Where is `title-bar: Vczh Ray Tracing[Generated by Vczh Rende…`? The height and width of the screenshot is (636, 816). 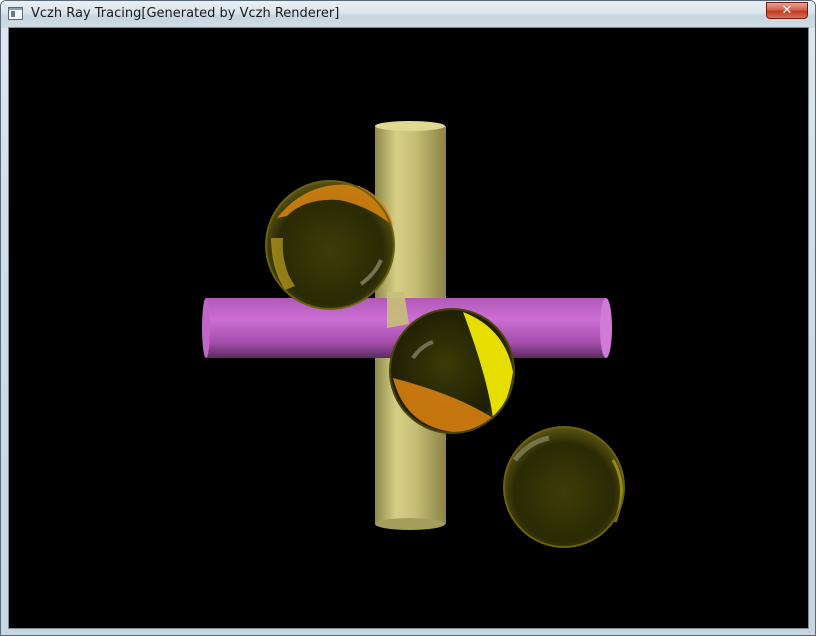 title-bar: Vczh Ray Tracing[Generated by Vczh Rende… is located at coordinates (408, 14).